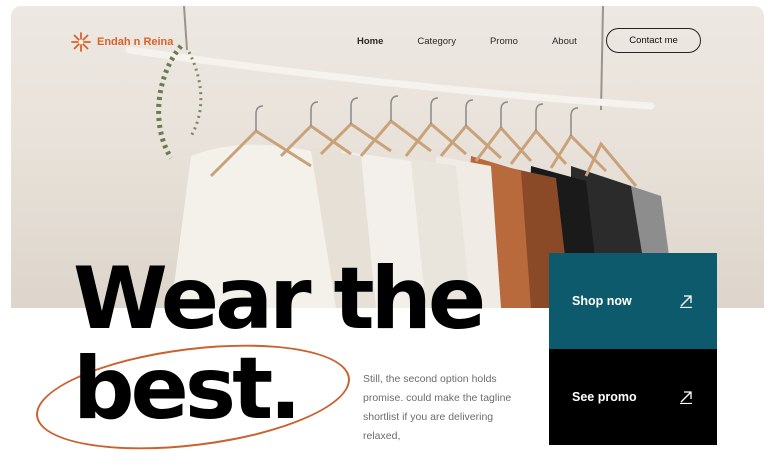  Describe the element at coordinates (135, 42) in the screenshot. I see `brand-name: Endah n Reina` at that location.